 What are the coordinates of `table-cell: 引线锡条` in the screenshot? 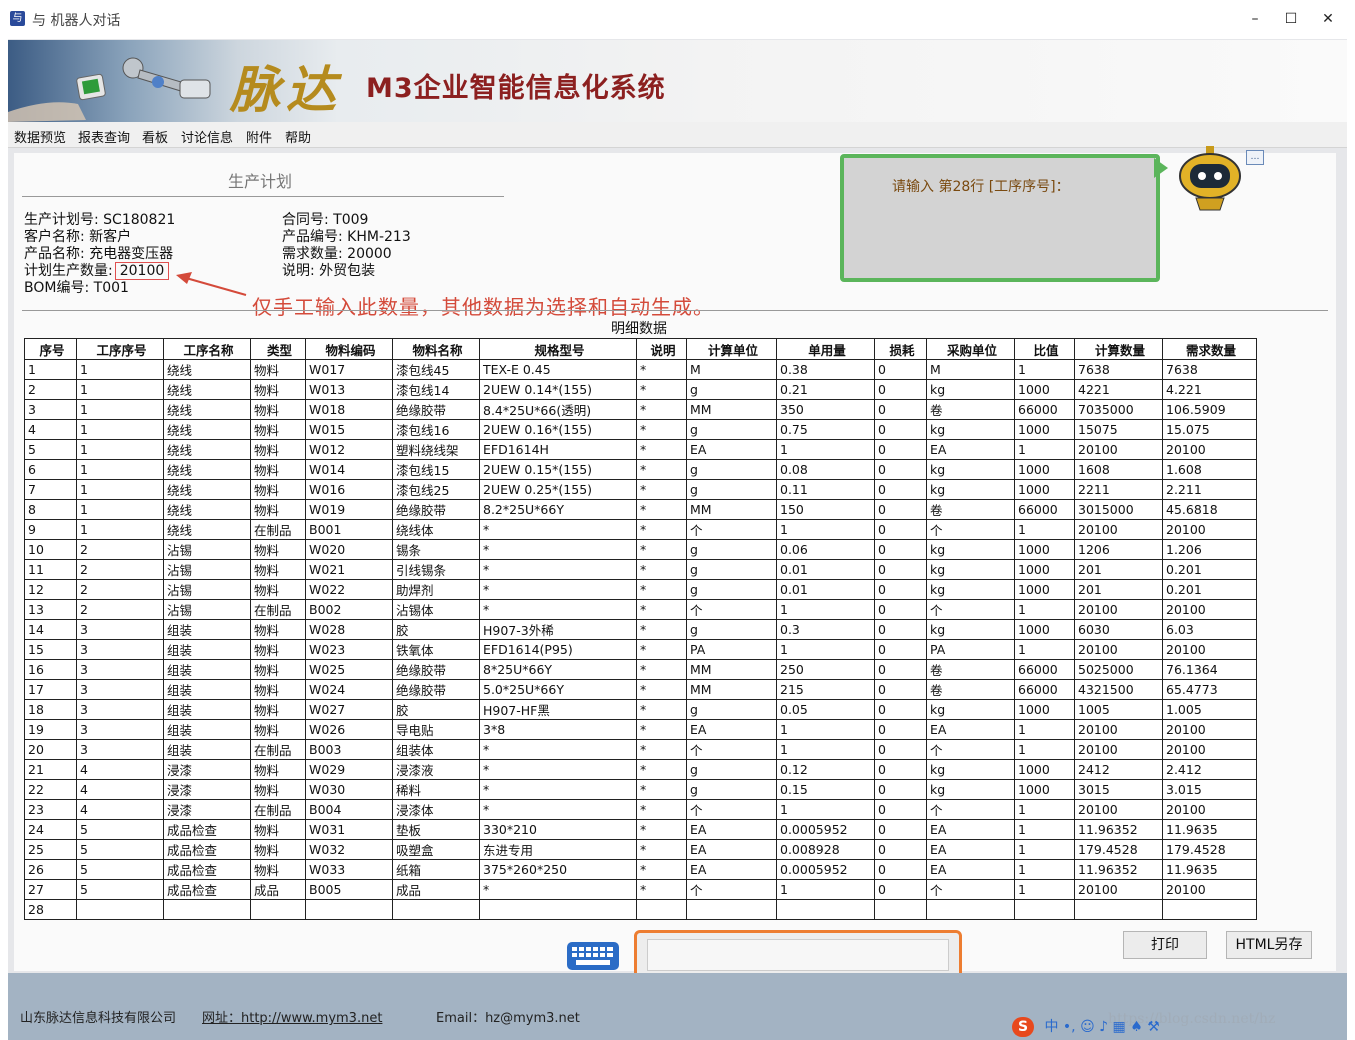 It's located at (436, 569).